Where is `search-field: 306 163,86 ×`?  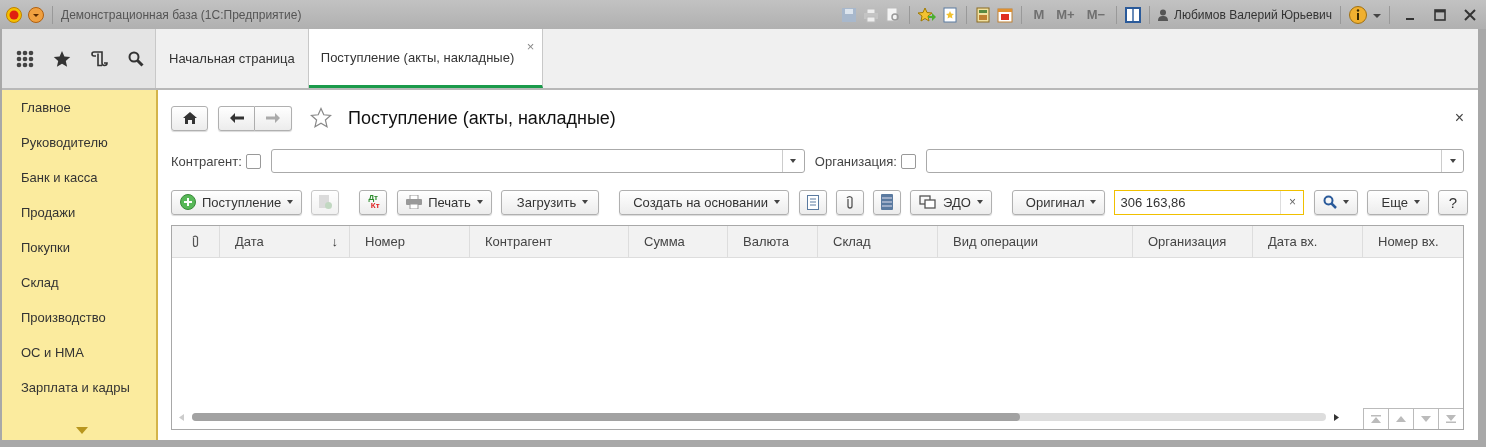 search-field: 306 163,86 × is located at coordinates (1209, 202).